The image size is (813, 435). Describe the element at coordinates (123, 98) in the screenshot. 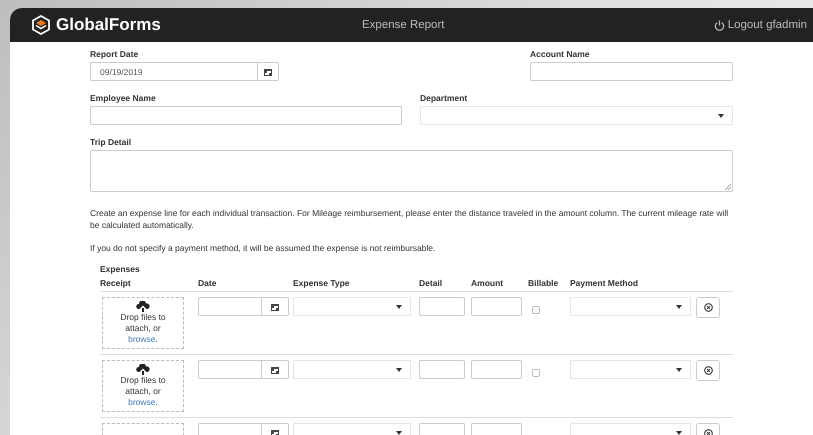

I see `field-label: Employee Name` at that location.